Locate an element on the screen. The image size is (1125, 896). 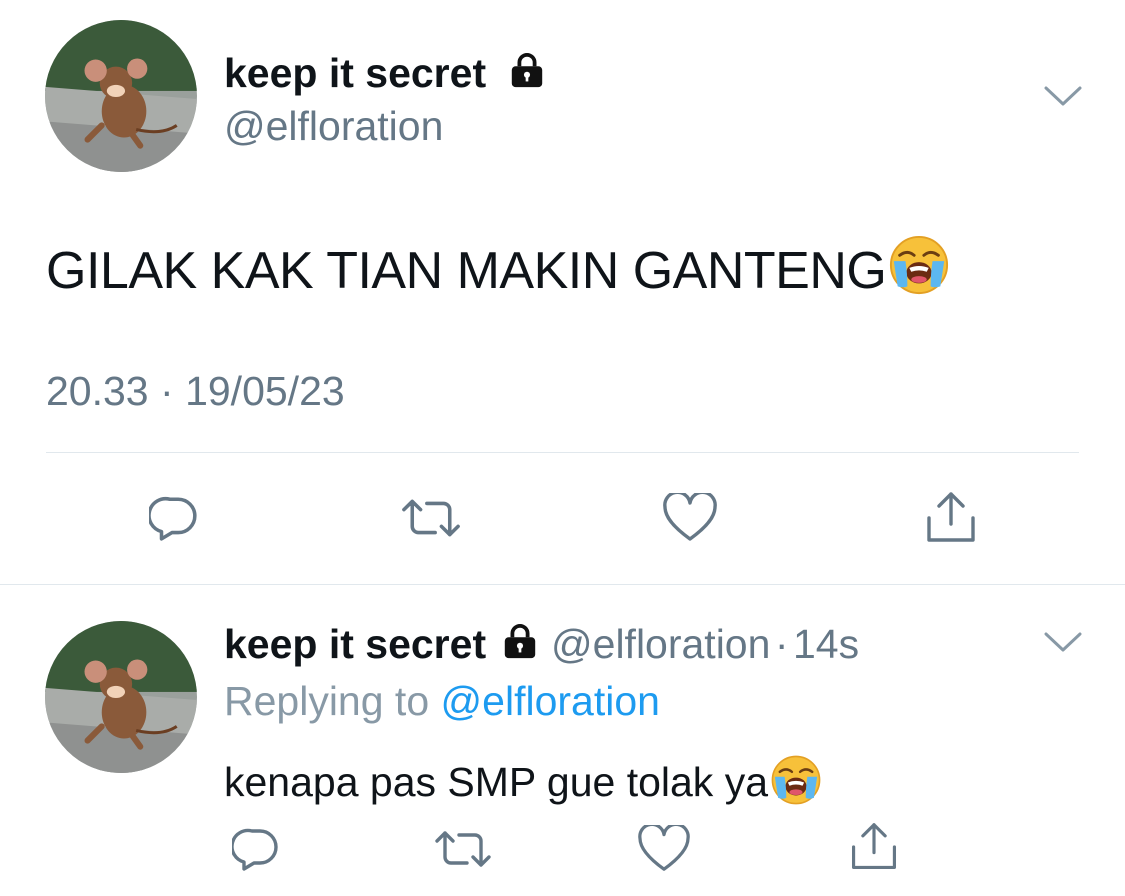
reply-button is located at coordinates (174, 518).